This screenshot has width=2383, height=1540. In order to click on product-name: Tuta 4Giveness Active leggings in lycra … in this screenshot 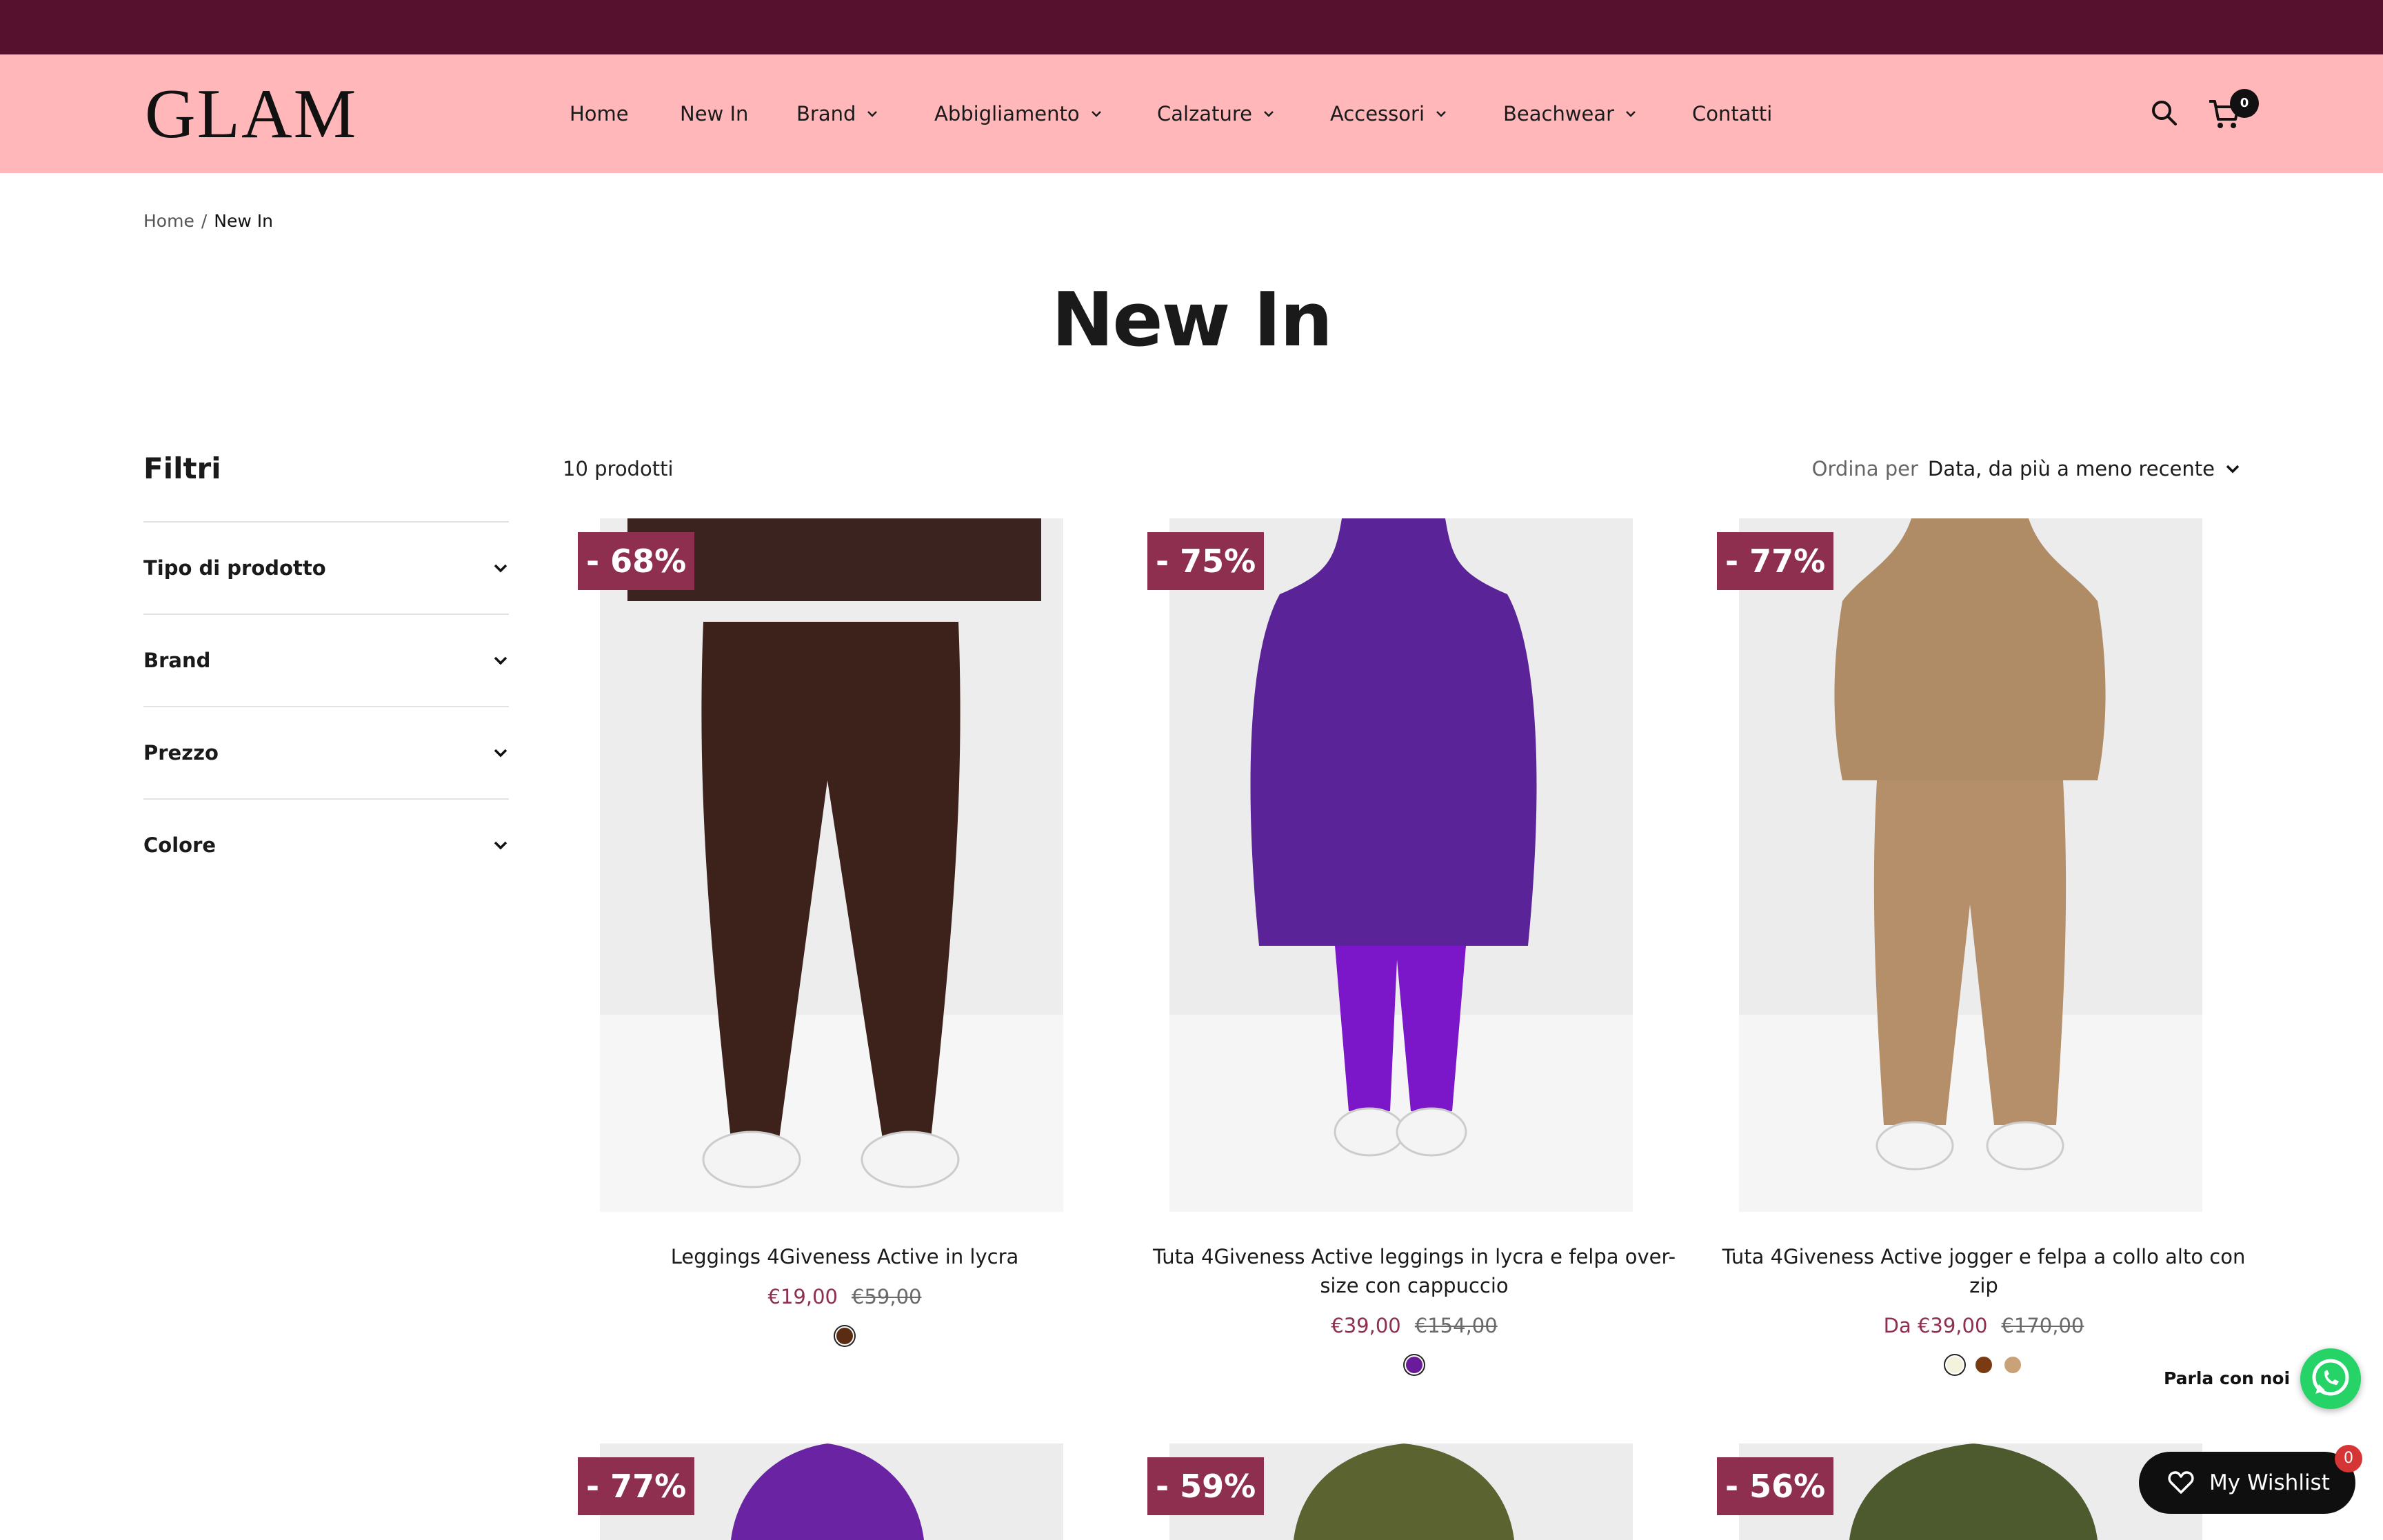, I will do `click(1414, 1271)`.